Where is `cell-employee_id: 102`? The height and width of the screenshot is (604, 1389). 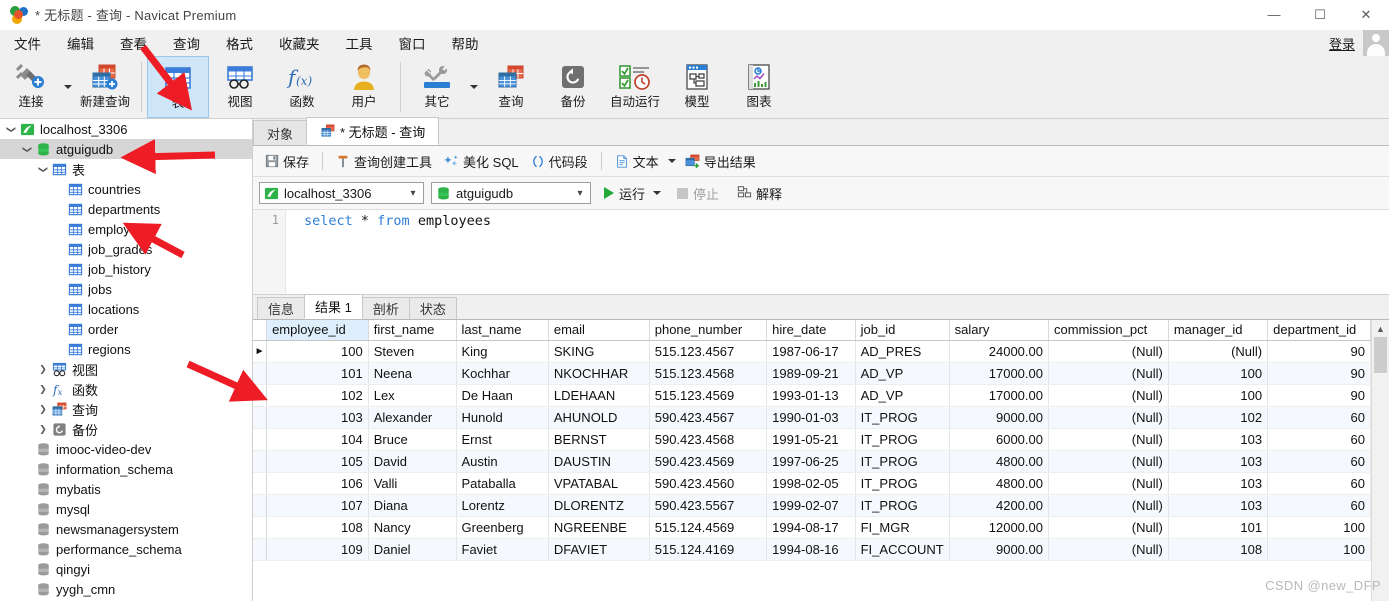 cell-employee_id: 102 is located at coordinates (317, 395).